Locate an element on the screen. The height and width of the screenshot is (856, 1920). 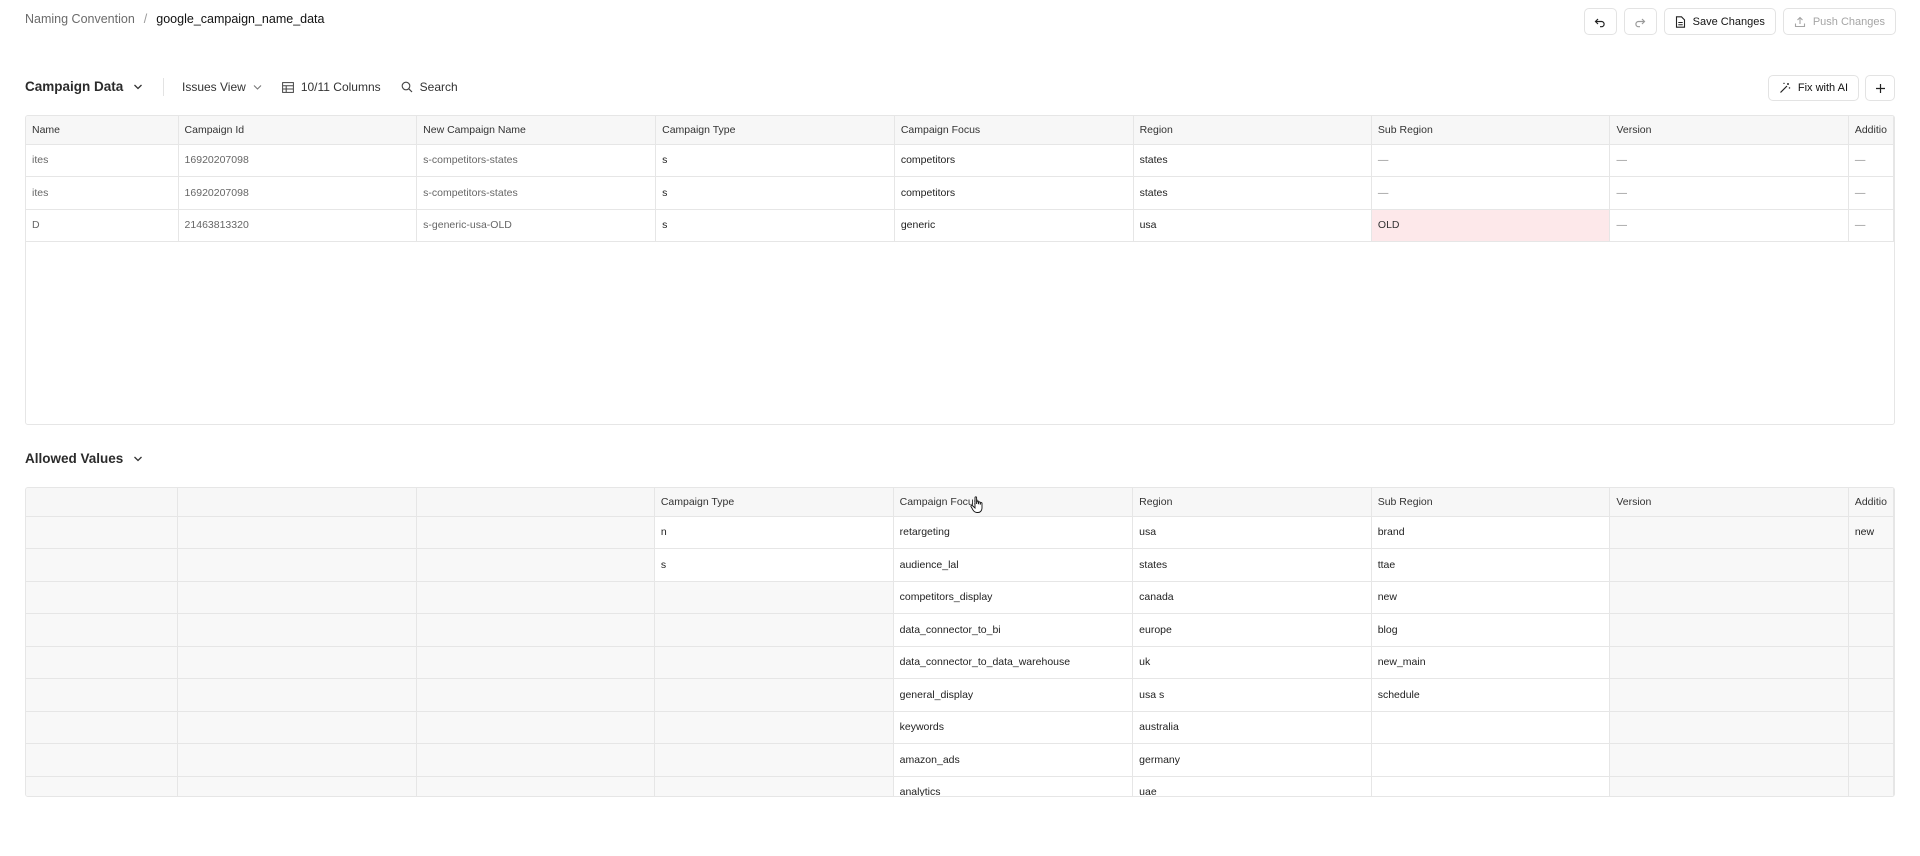
table-cell: retargeting is located at coordinates (1013, 532).